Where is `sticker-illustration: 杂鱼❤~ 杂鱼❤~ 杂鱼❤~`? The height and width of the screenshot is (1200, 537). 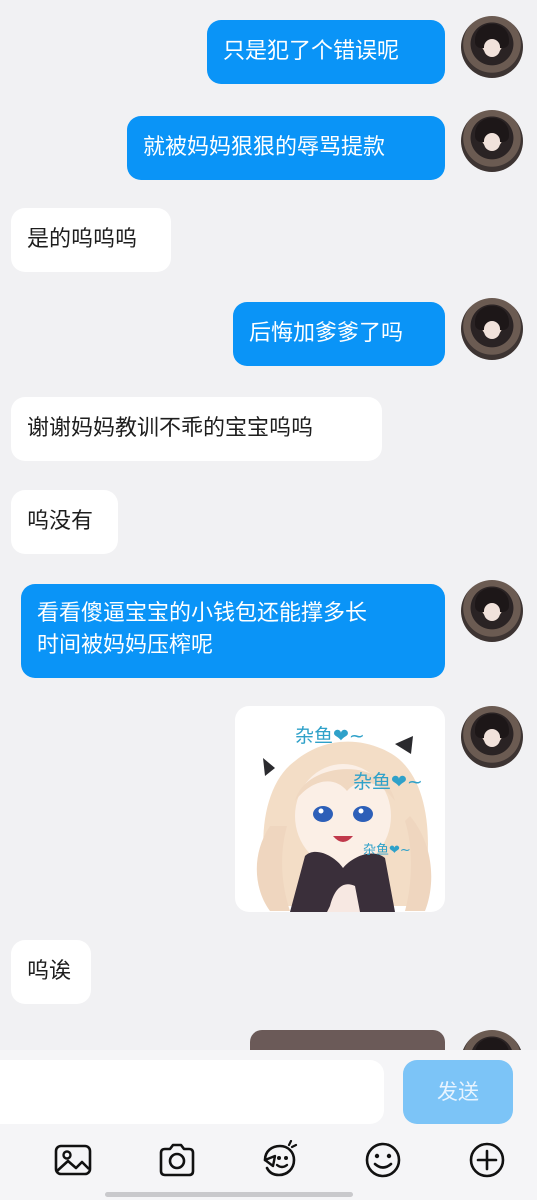
sticker-illustration: 杂鱼❤~ 杂鱼❤~ 杂鱼❤~ is located at coordinates (344, 818).